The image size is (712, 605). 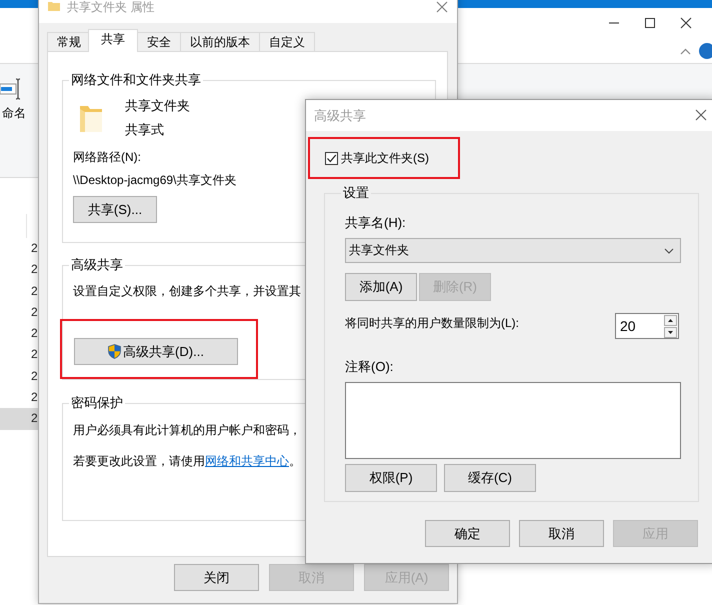 What do you see at coordinates (385, 158) in the screenshot?
I see `checkbox-label: 共享此文件夹(S)` at bounding box center [385, 158].